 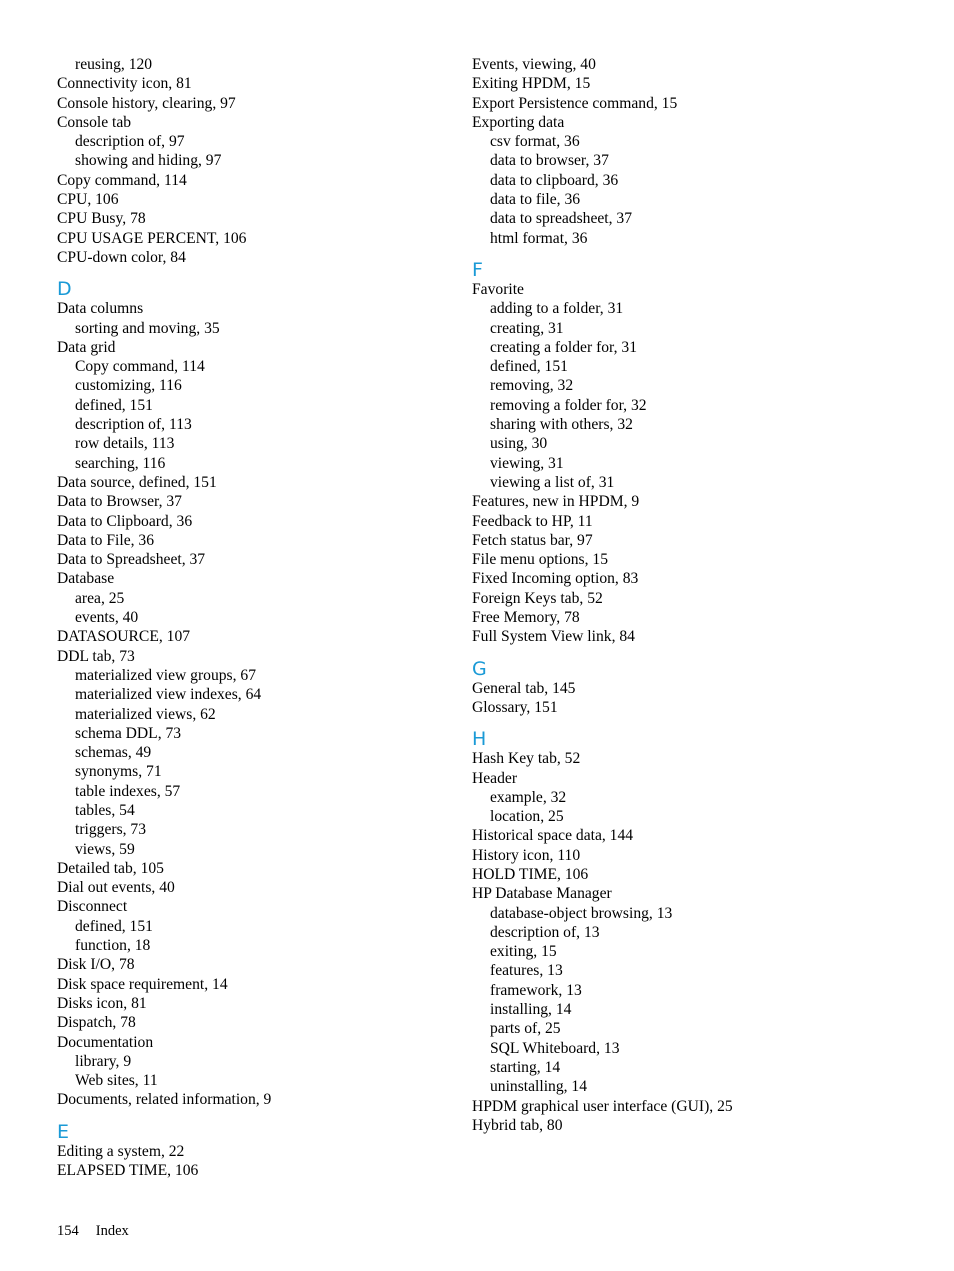 What do you see at coordinates (137, 482) in the screenshot?
I see `index-entry: Data source, defined, 151` at bounding box center [137, 482].